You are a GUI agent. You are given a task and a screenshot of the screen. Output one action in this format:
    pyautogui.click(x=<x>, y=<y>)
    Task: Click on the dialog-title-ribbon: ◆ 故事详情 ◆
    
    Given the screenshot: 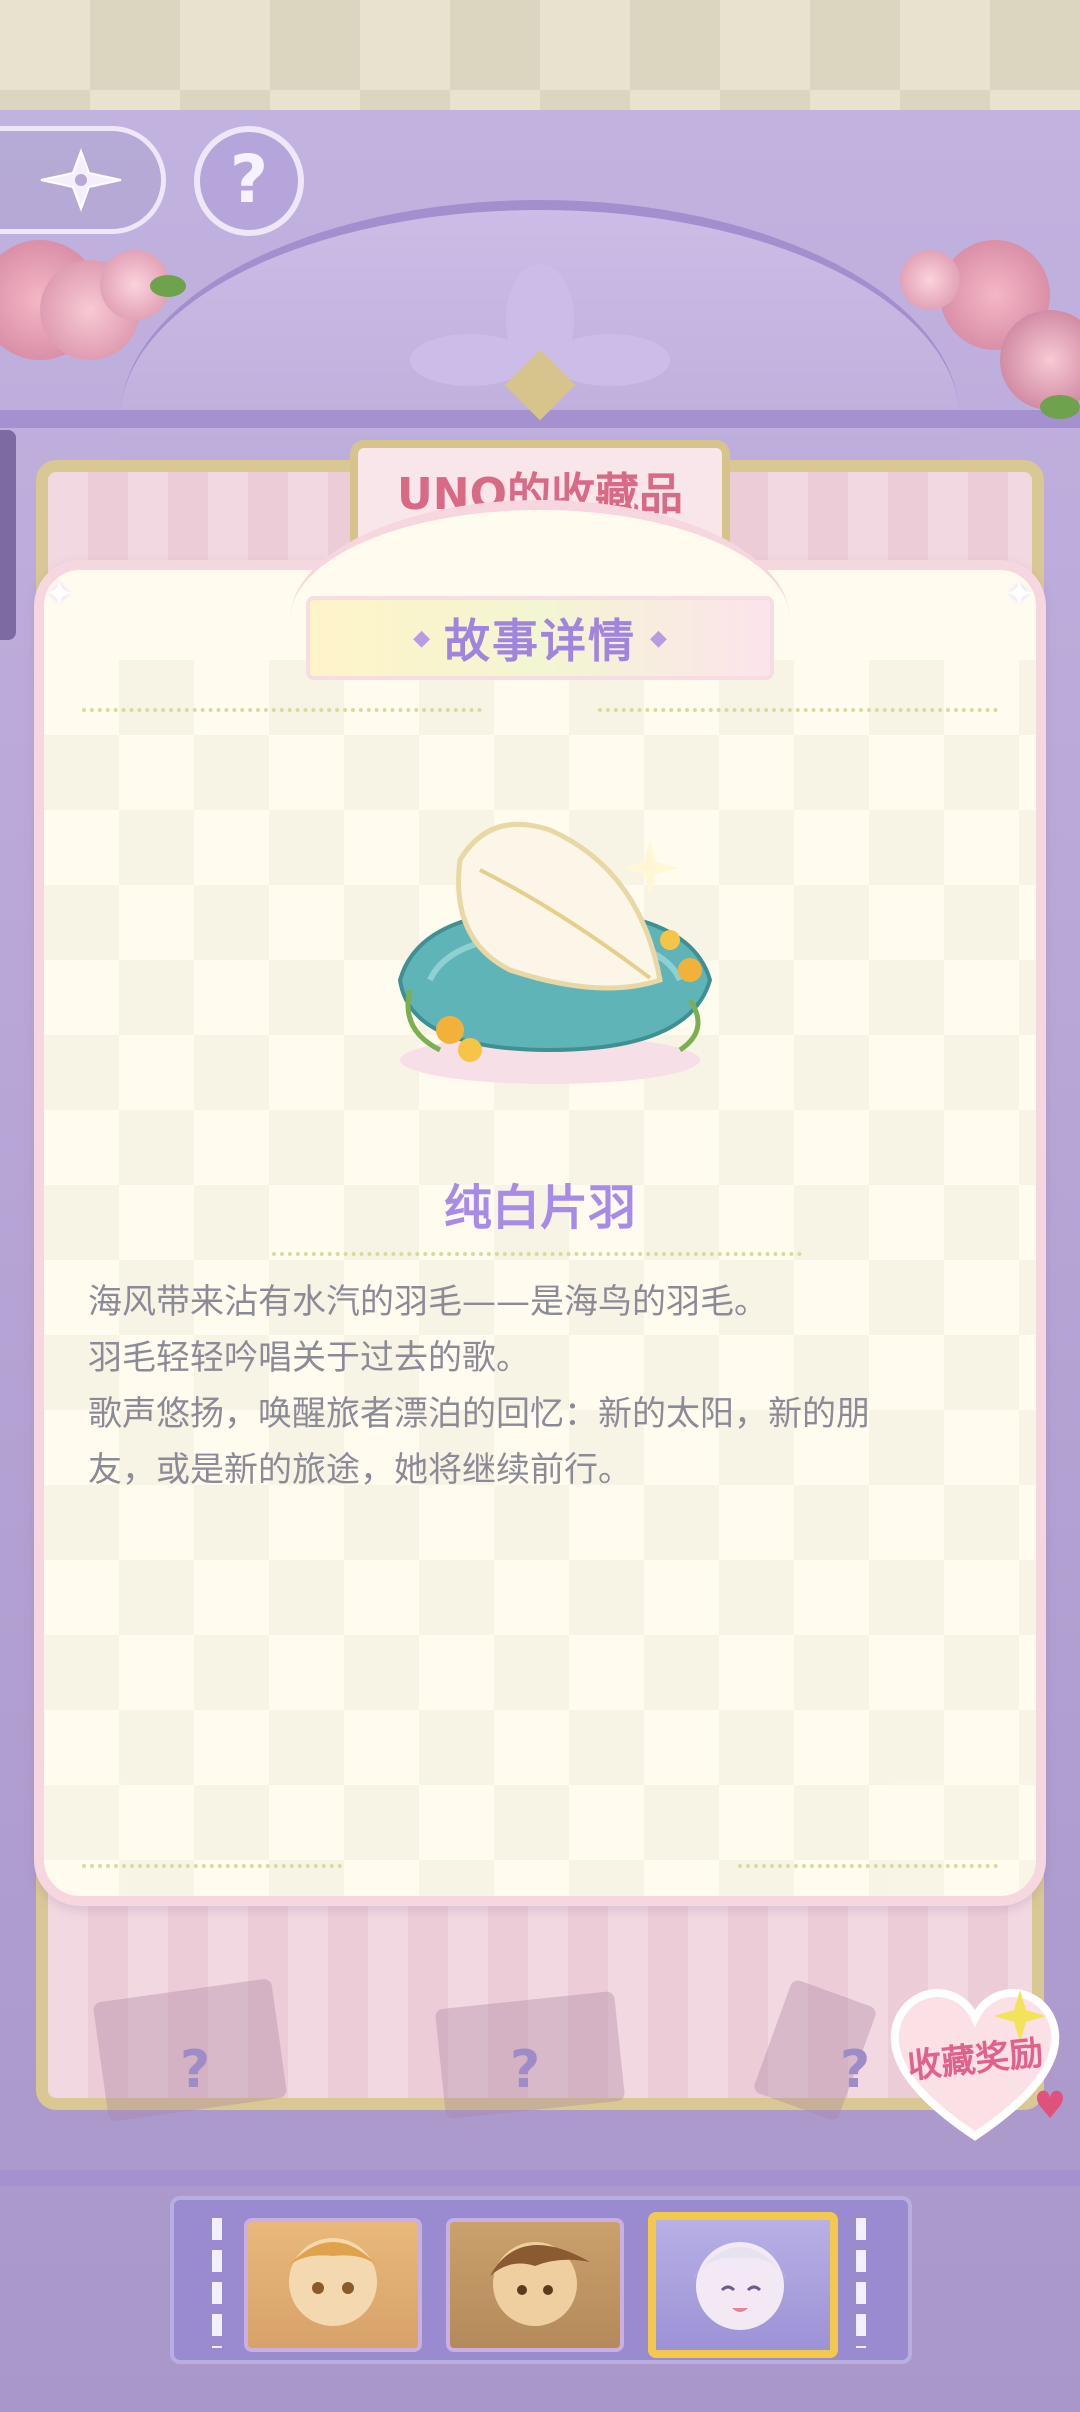 What is the action you would take?
    pyautogui.click(x=540, y=638)
    